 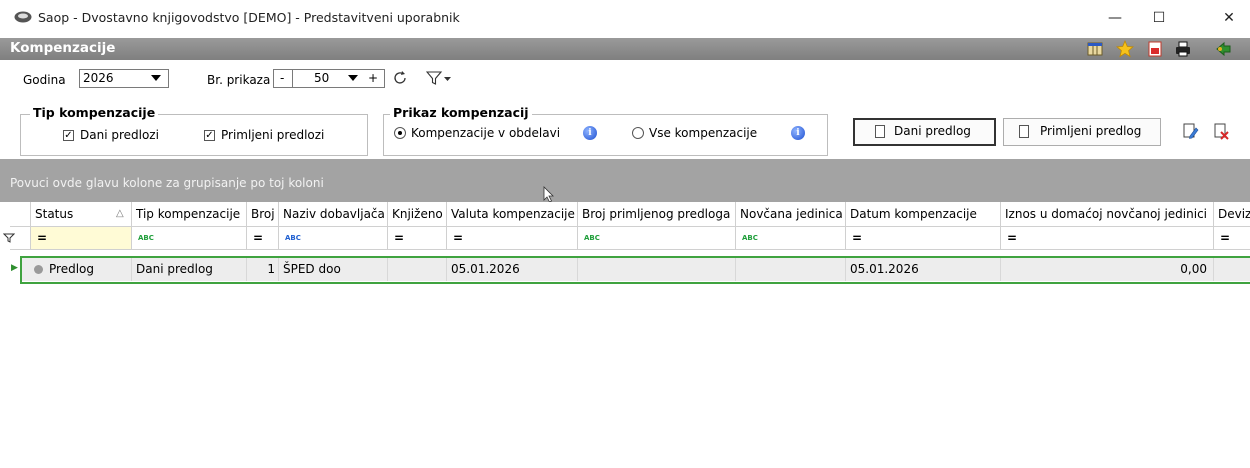 I want to click on close-button: ✕, so click(x=1229, y=18).